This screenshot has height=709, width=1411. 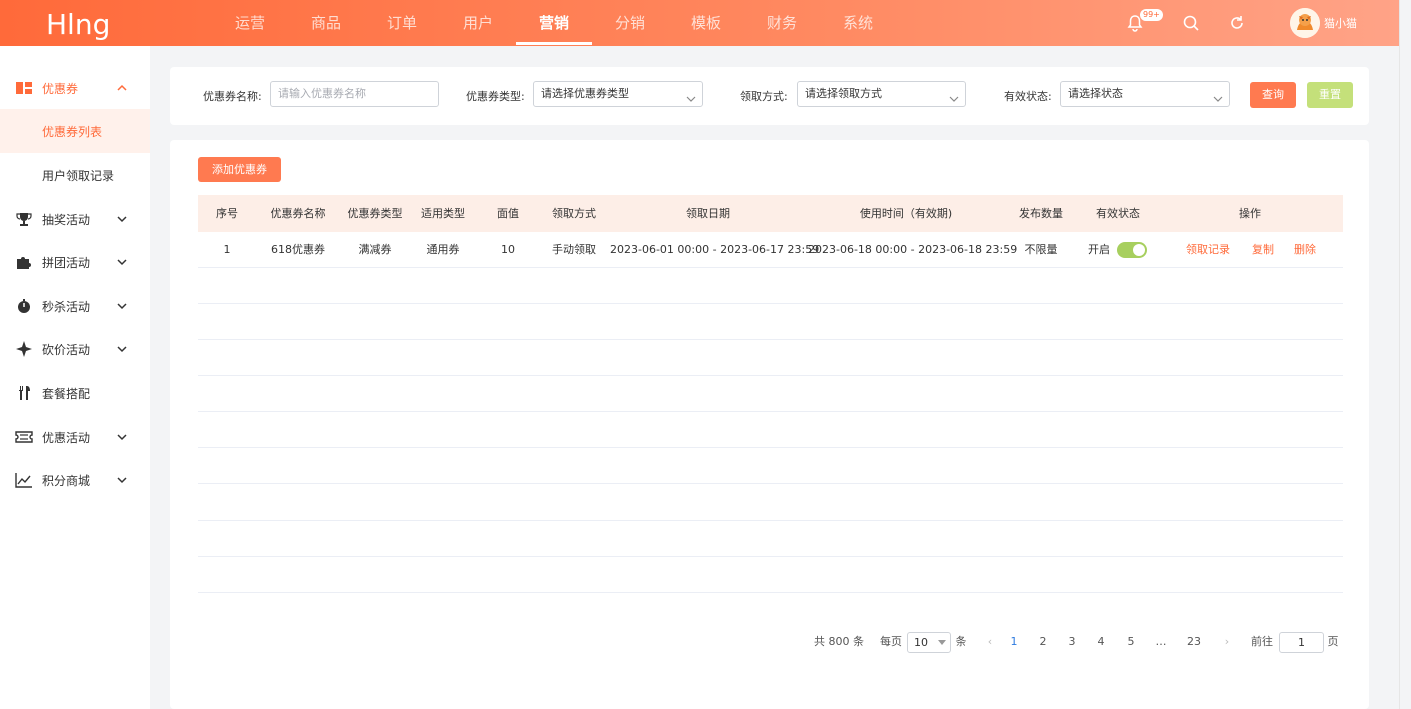 I want to click on claim-method-select: 请选择领取方式, so click(x=881, y=94).